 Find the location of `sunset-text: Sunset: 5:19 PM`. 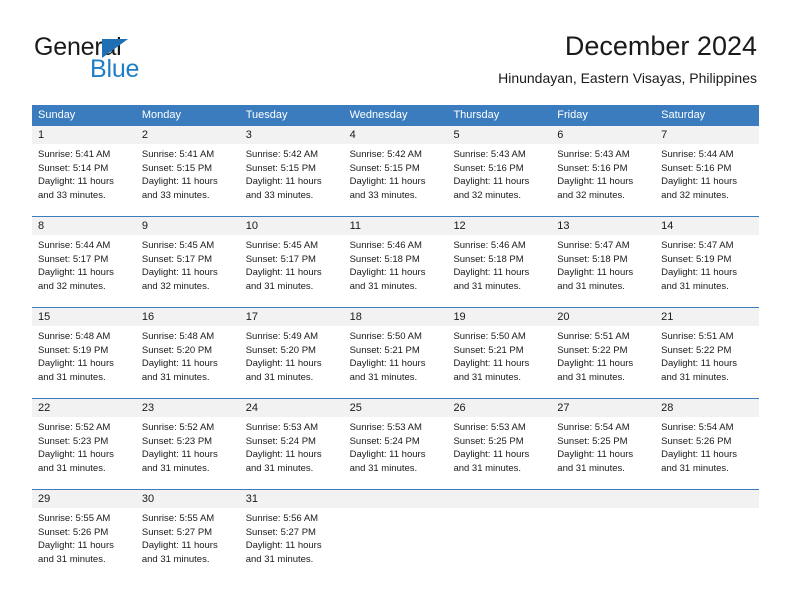

sunset-text: Sunset: 5:19 PM is located at coordinates (696, 259).